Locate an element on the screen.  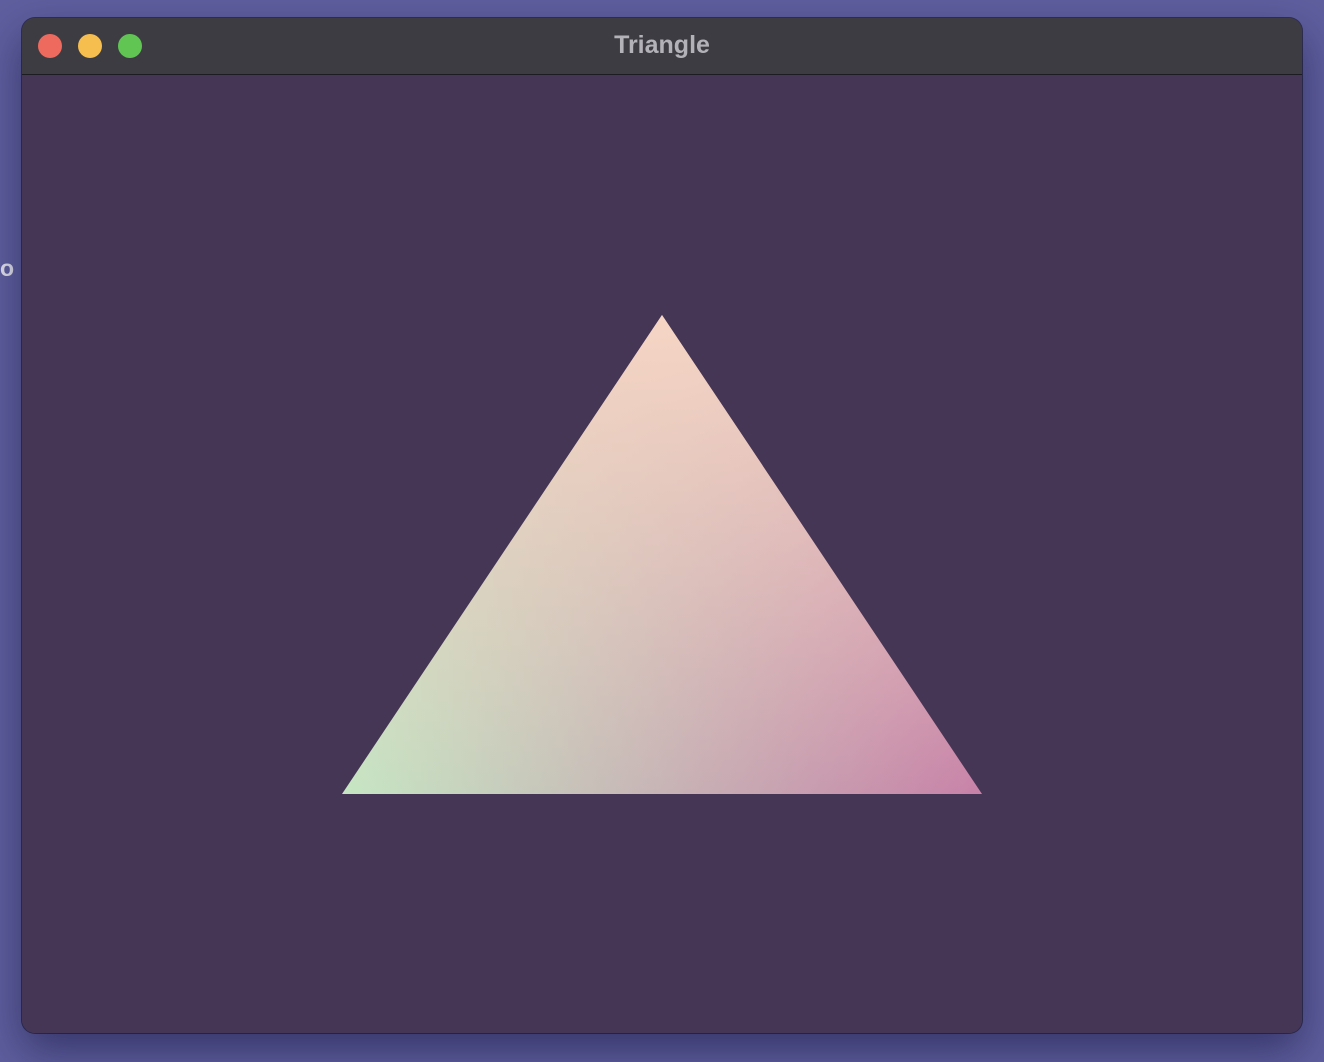
title-bar: Triangle is located at coordinates (662, 46).